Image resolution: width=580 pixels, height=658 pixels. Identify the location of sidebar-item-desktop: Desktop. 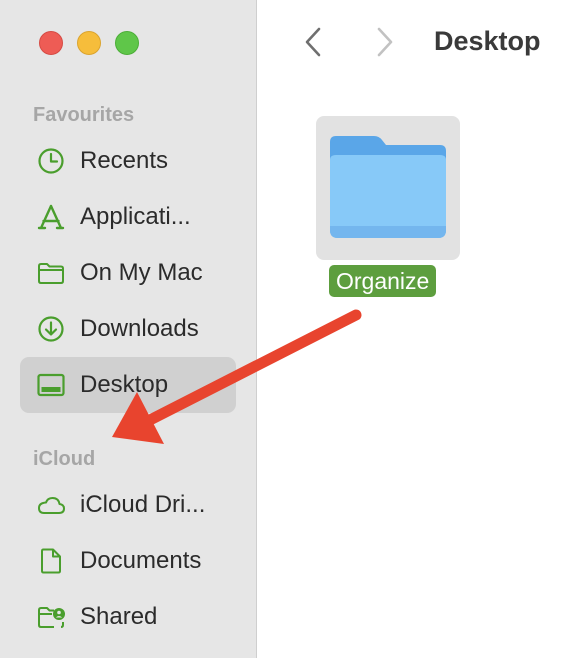
(128, 385).